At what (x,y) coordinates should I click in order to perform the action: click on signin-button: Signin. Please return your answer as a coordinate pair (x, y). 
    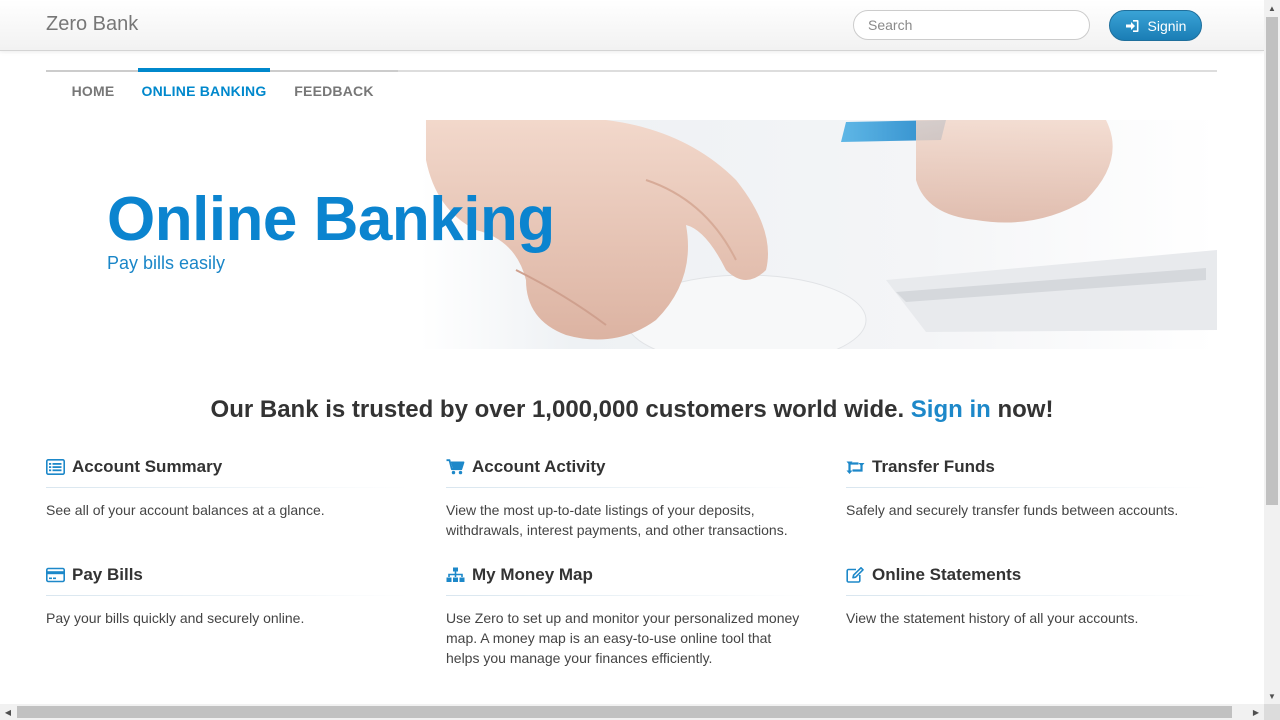
    Looking at the image, I should click on (1155, 25).